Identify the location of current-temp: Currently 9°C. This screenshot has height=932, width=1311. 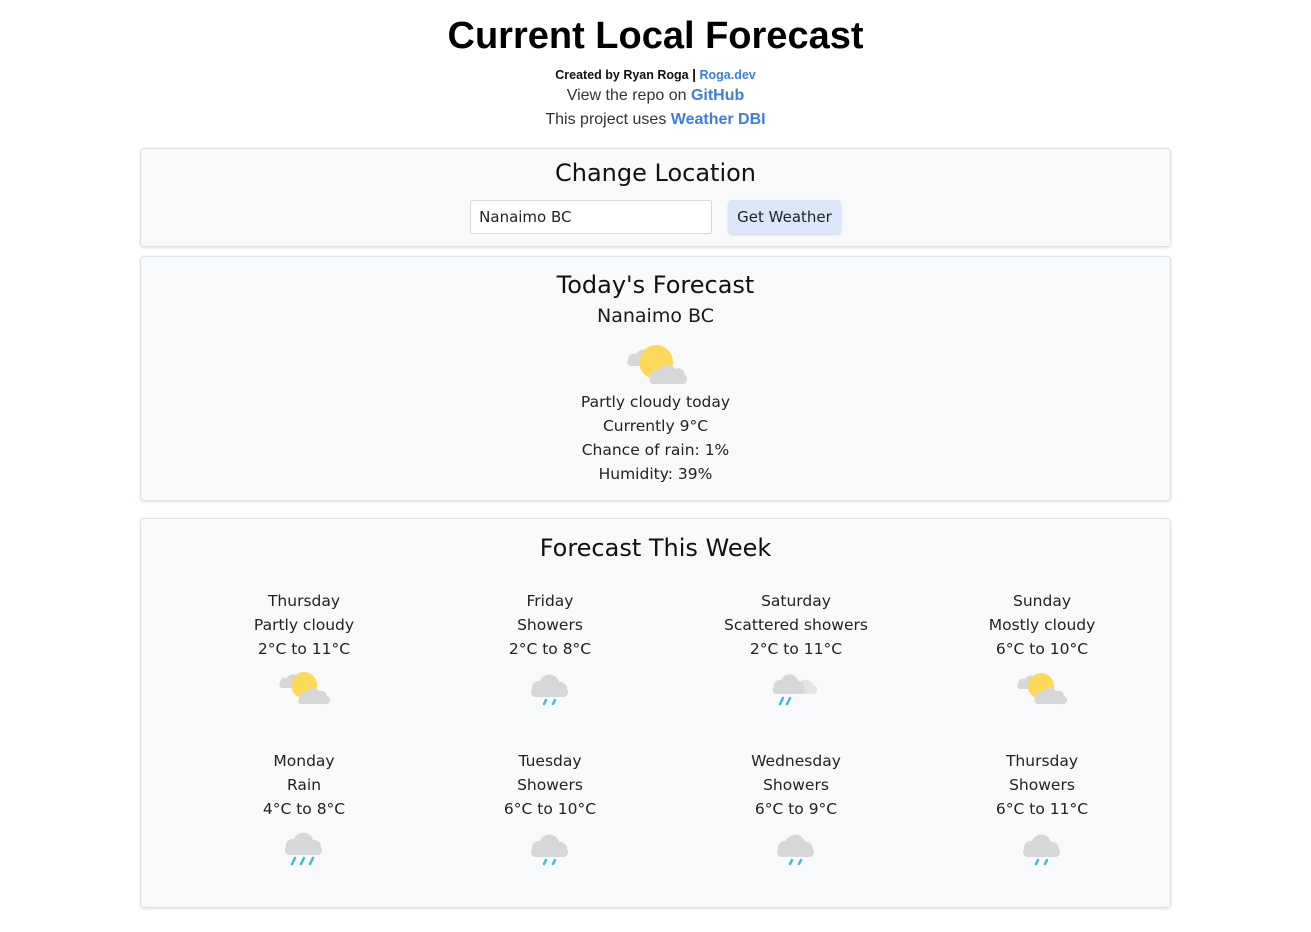
(655, 426).